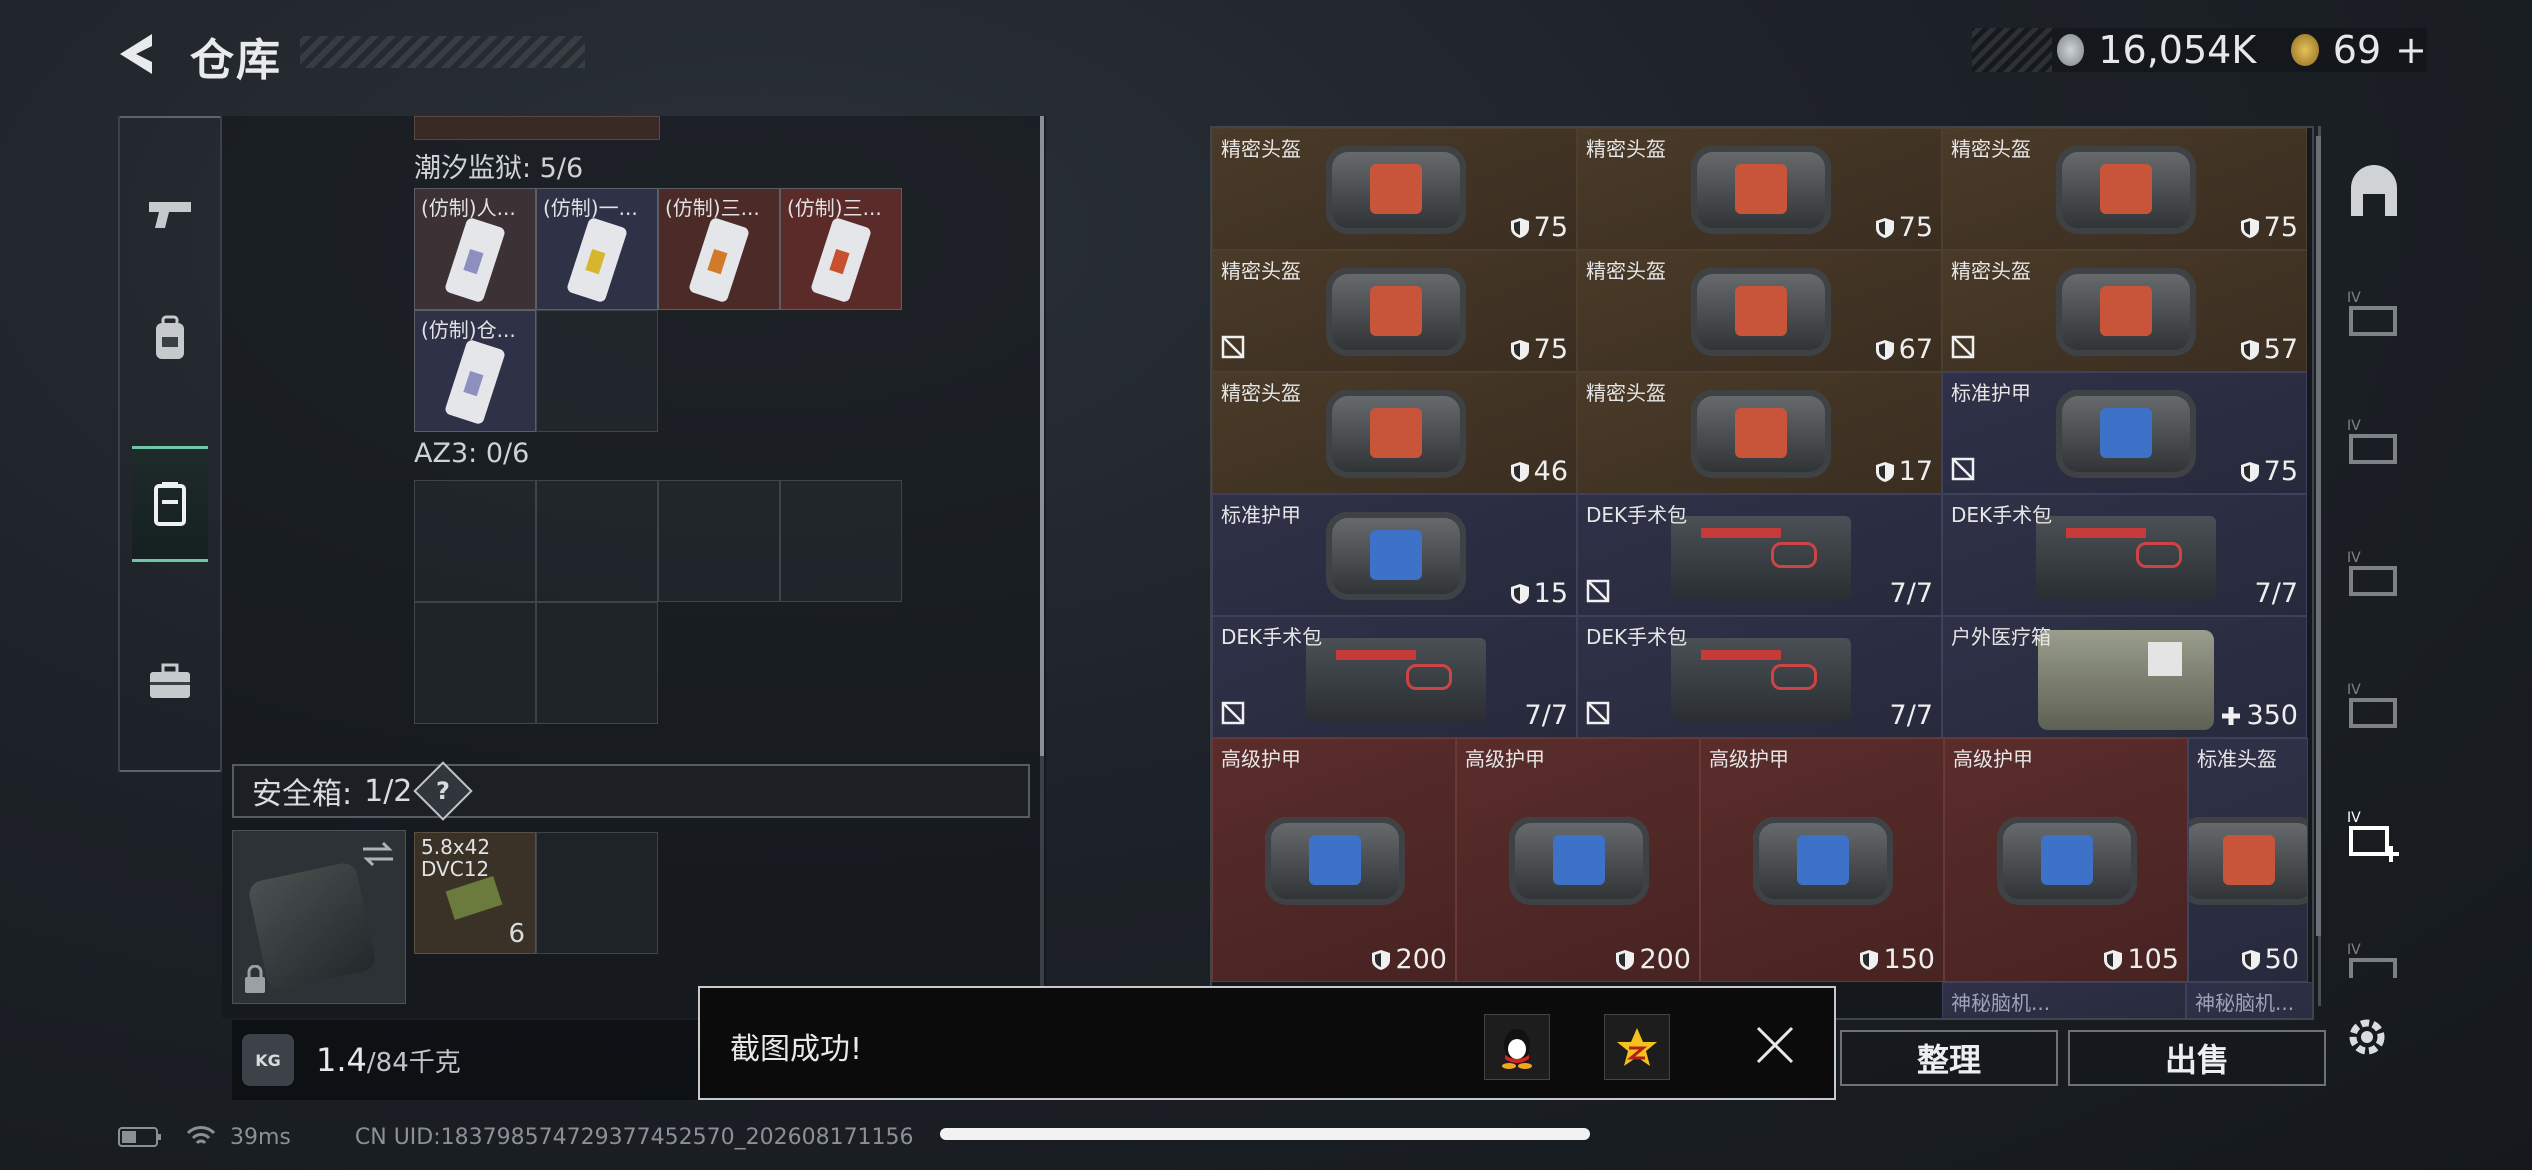 This screenshot has width=2532, height=1170. I want to click on pistol-icon, so click(170, 215).